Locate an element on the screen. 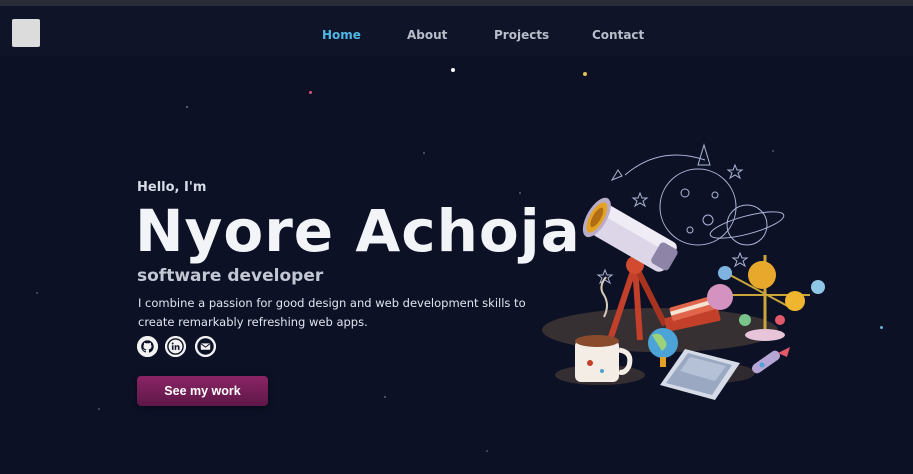 The image size is (913, 474). linkedin-icon is located at coordinates (175, 346).